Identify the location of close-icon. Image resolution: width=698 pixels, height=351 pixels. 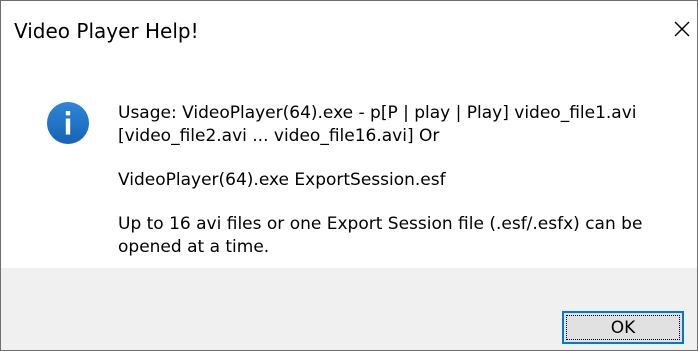
(682, 29).